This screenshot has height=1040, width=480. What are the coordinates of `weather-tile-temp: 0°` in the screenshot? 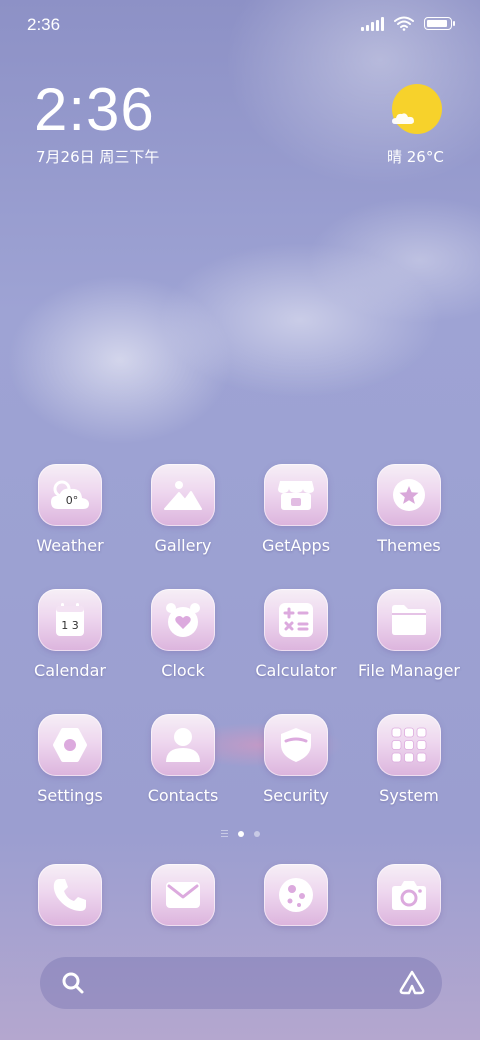 It's located at (72, 500).